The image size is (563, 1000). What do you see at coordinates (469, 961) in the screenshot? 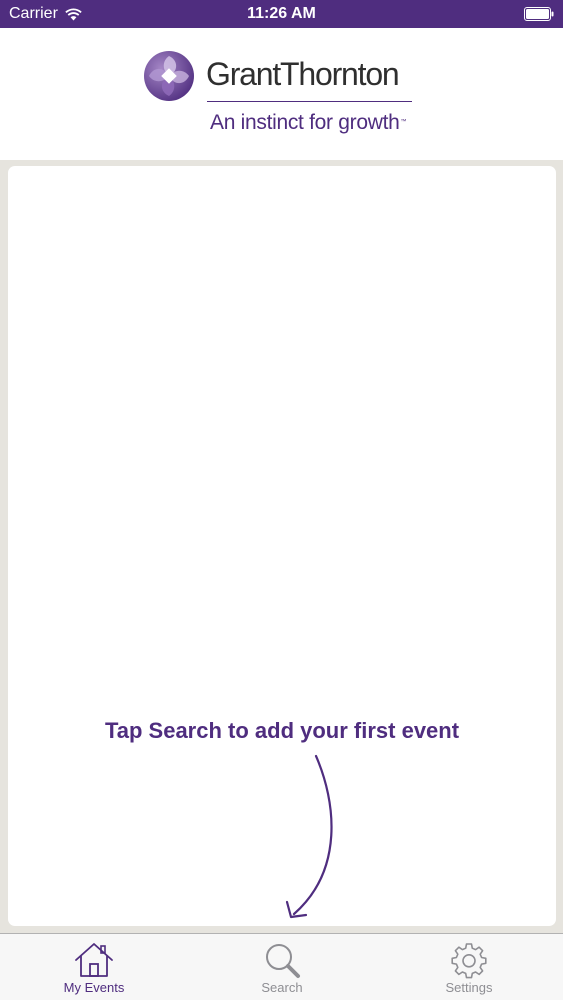
I see `gear-icon` at bounding box center [469, 961].